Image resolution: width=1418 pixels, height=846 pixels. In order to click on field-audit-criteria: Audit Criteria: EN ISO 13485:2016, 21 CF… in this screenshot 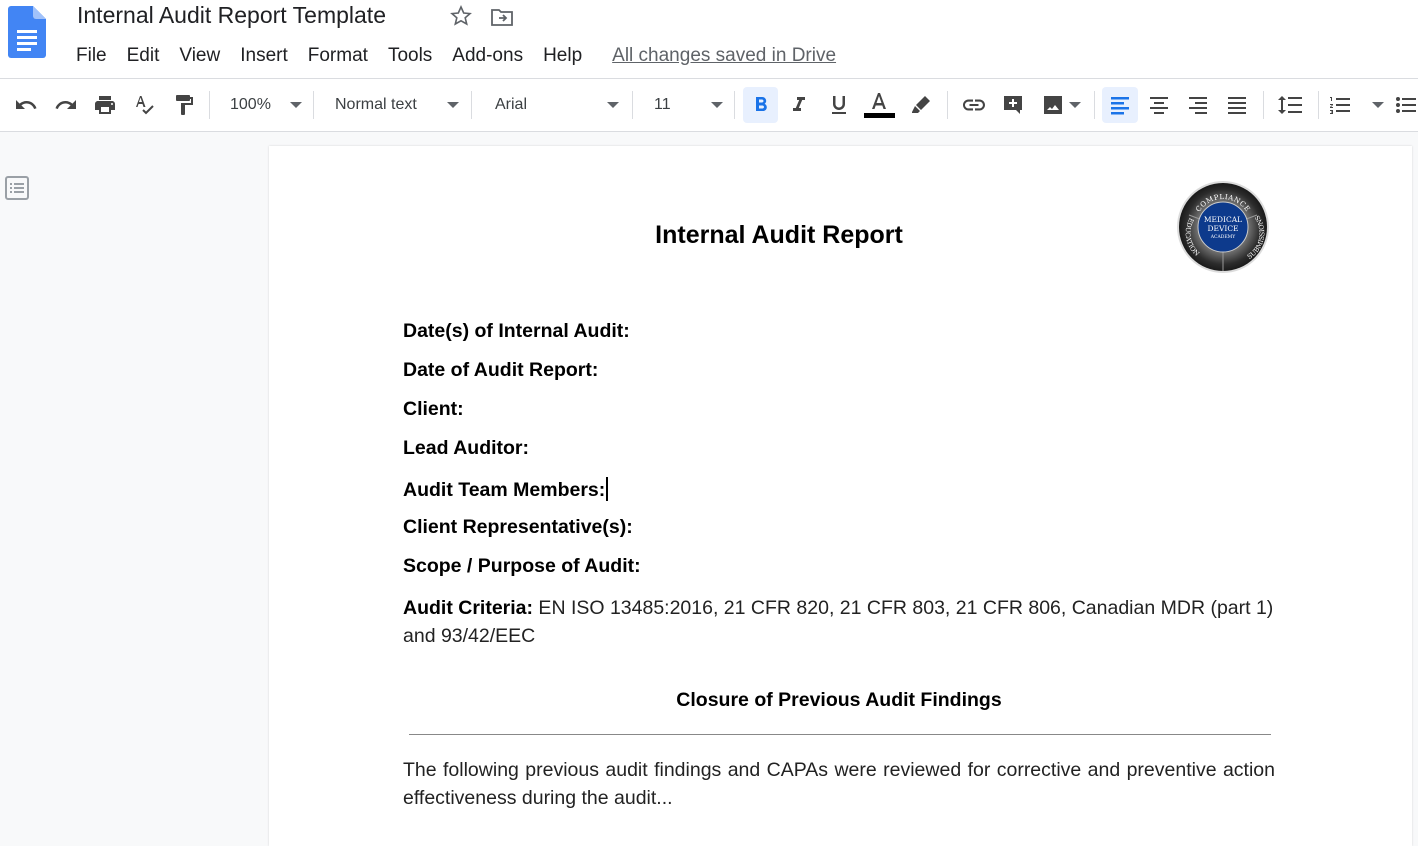, I will do `click(839, 622)`.